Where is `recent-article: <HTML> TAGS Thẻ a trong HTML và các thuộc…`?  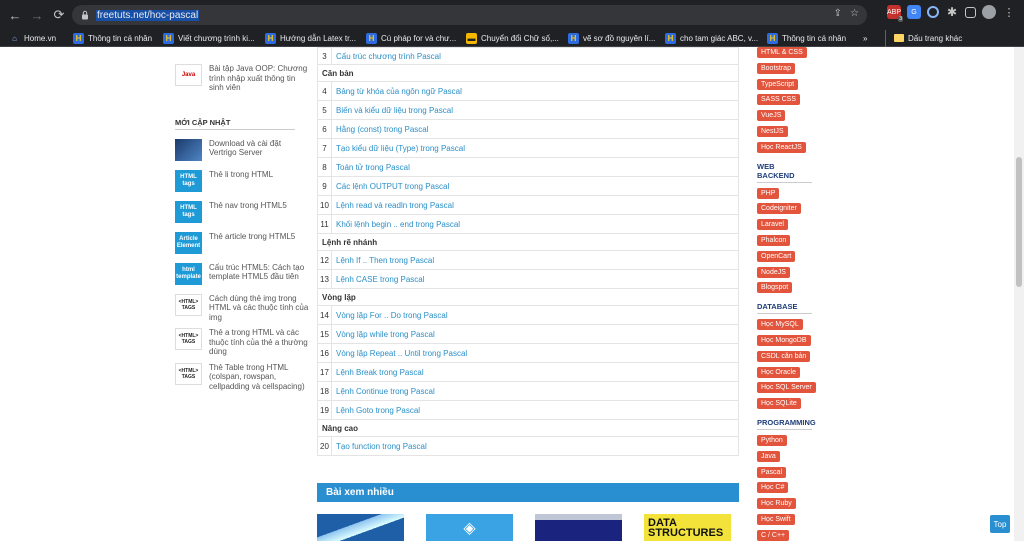
recent-article: <HTML> TAGS Thẻ a trong HTML và các thuộc… is located at coordinates (242, 342).